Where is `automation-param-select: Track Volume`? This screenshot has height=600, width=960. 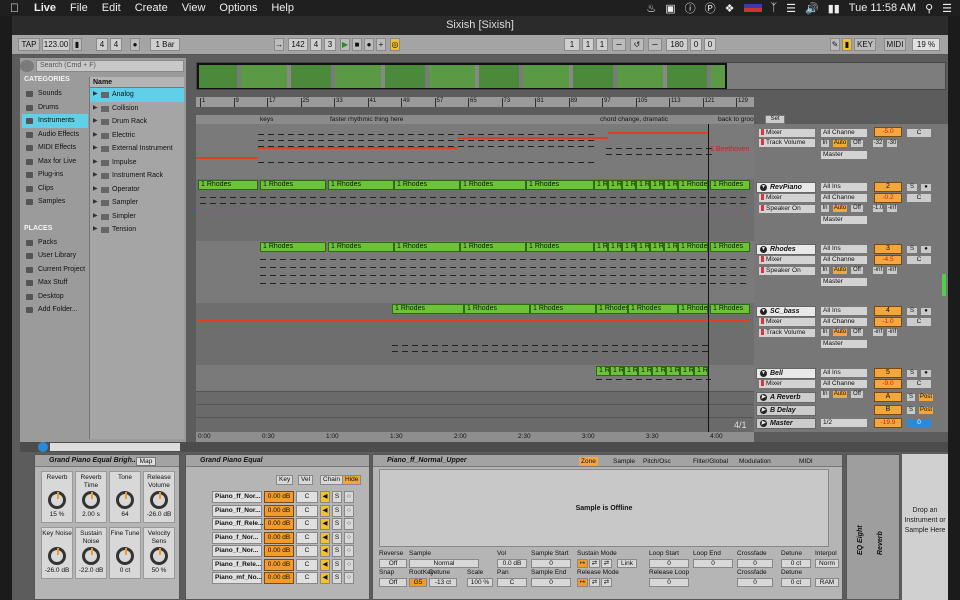 automation-param-select: Track Volume is located at coordinates (787, 333).